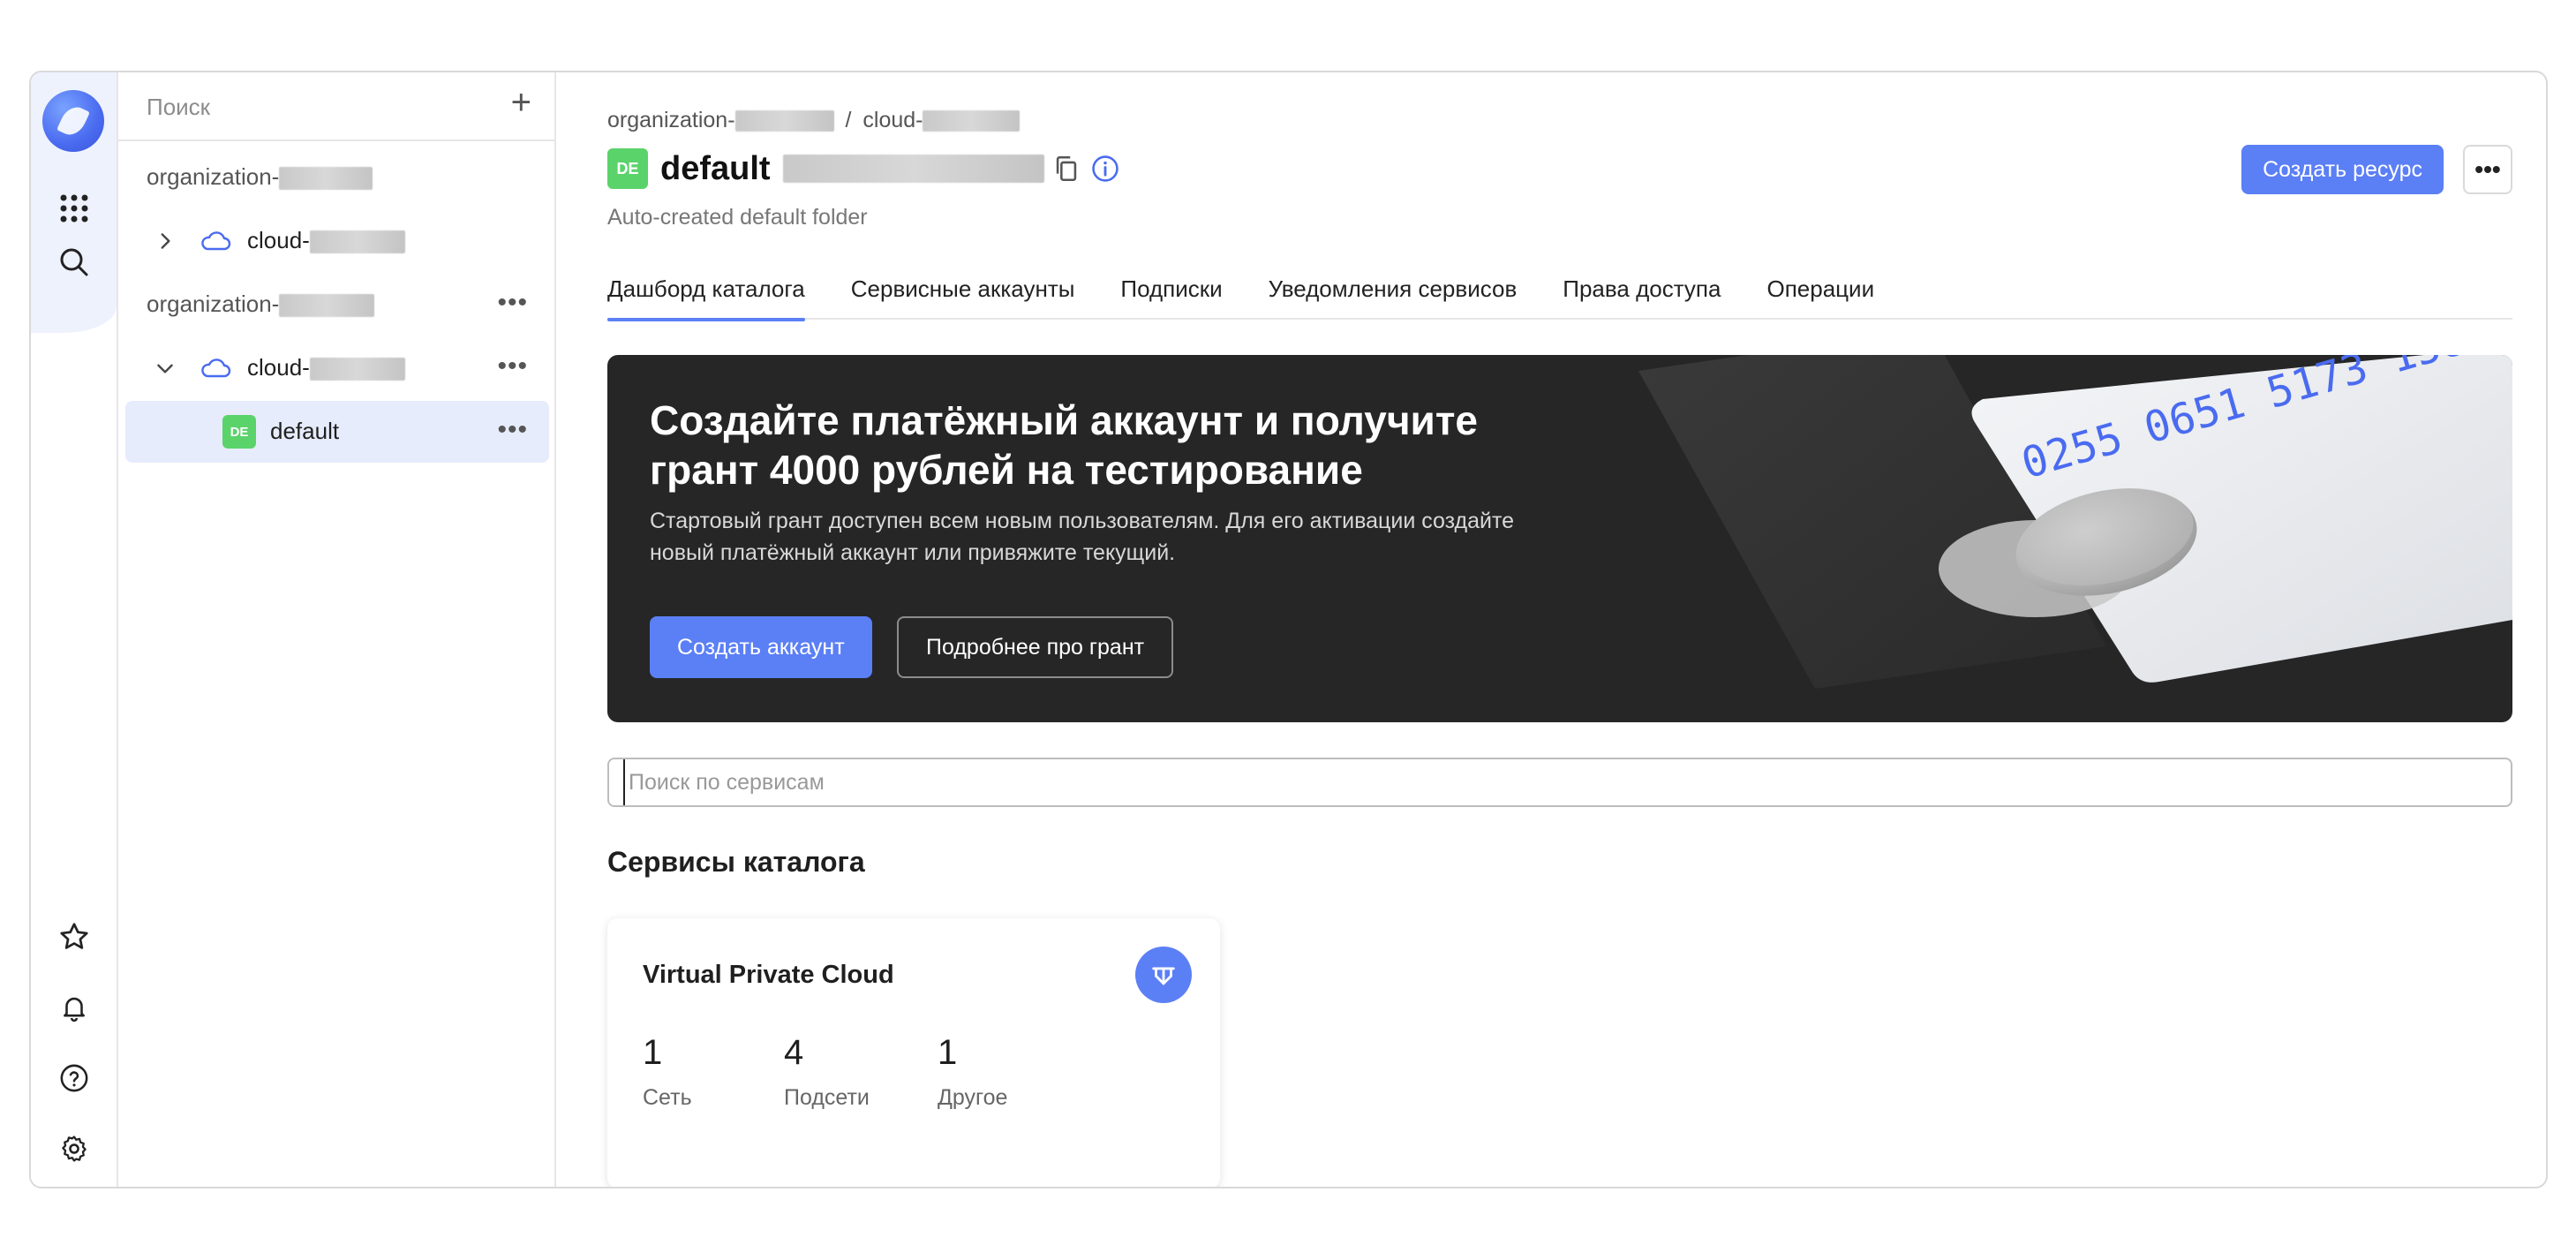  What do you see at coordinates (75, 1078) in the screenshot?
I see `help-icon` at bounding box center [75, 1078].